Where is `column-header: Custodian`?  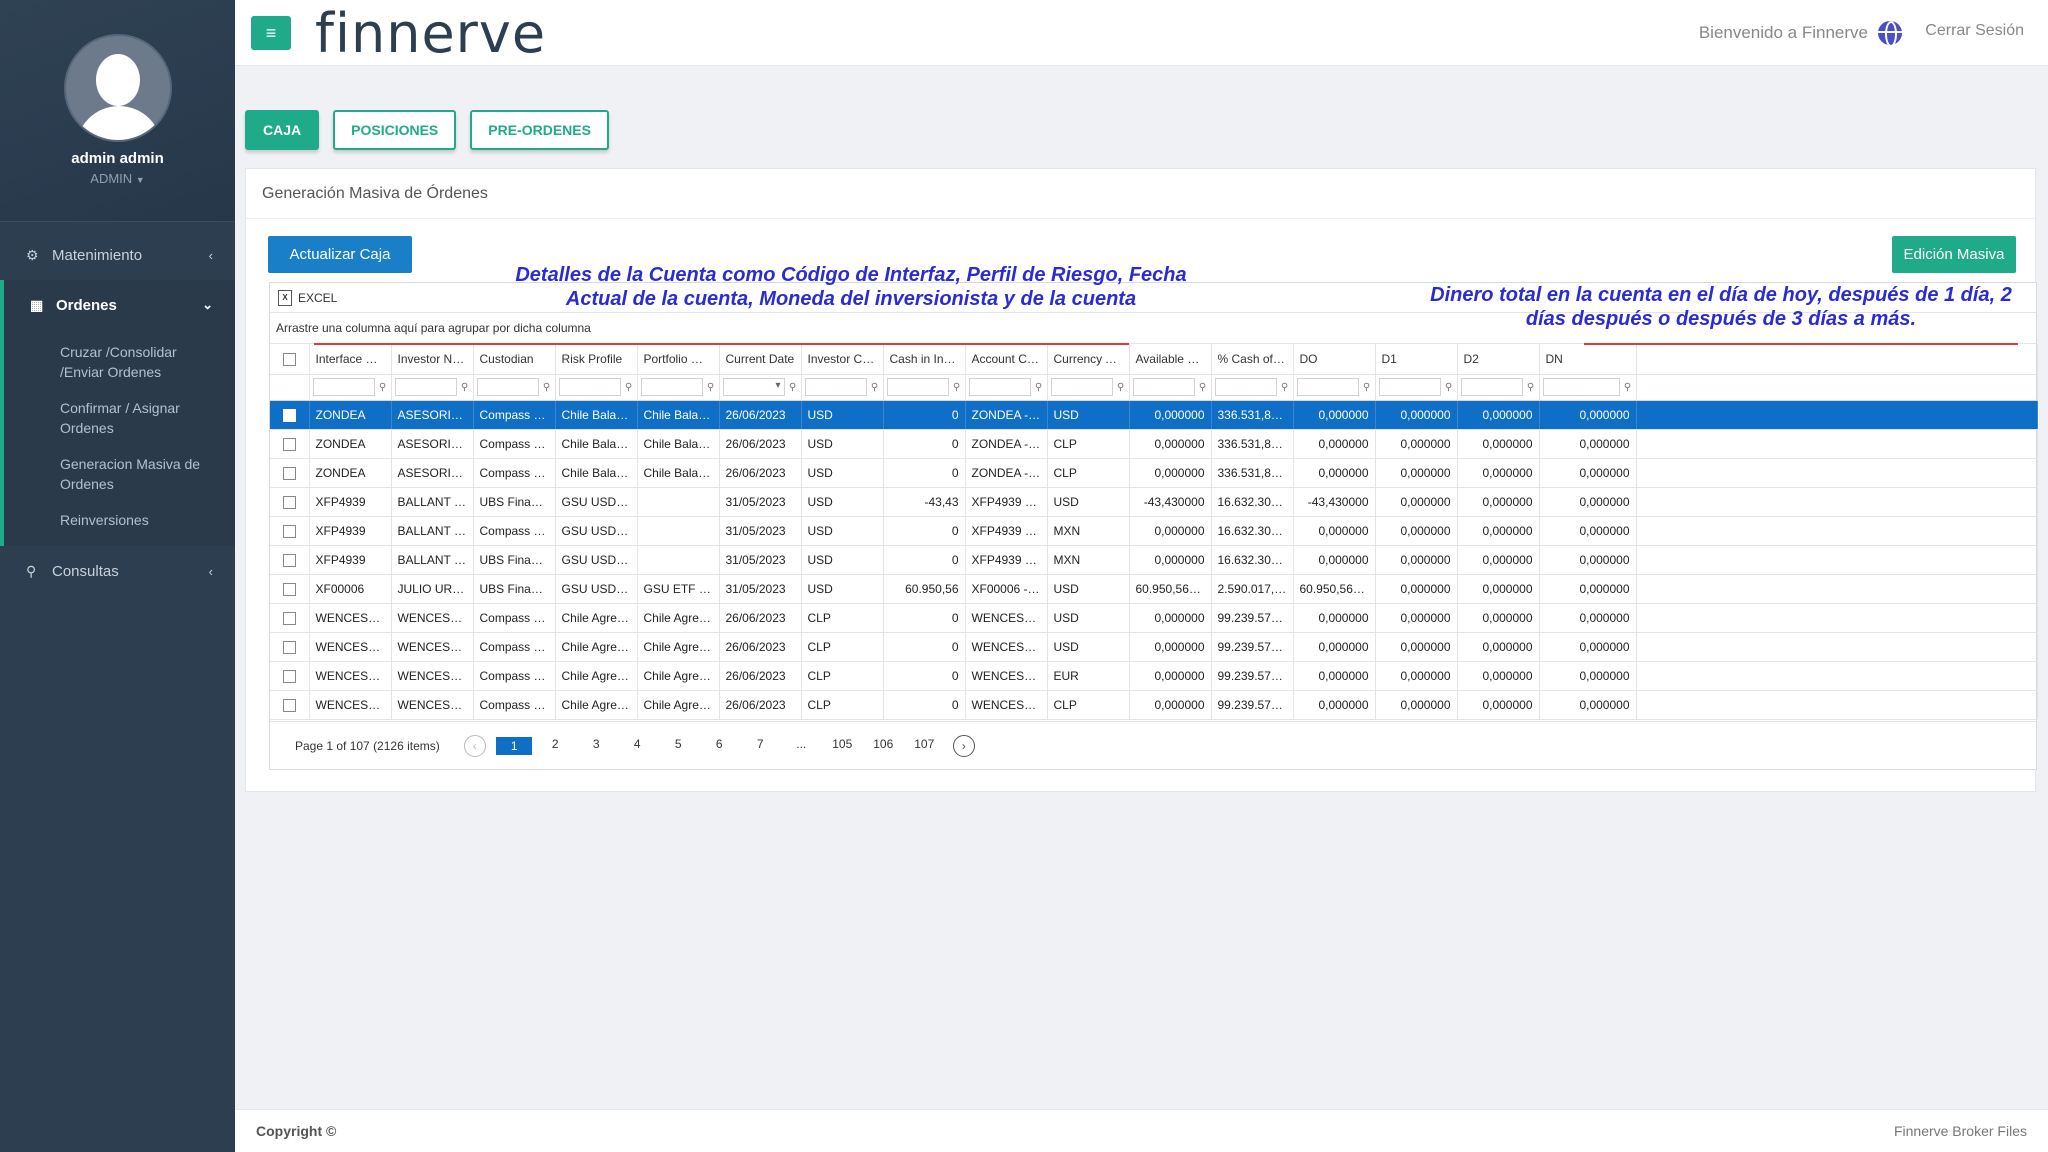 column-header: Custodian is located at coordinates (514, 359).